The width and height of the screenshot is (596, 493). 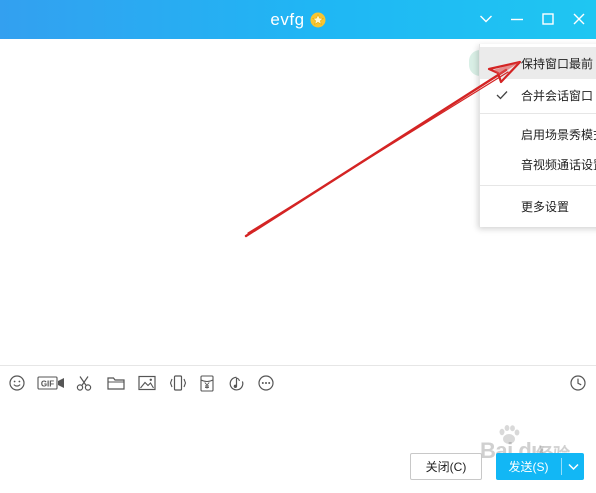 What do you see at coordinates (17, 383) in the screenshot?
I see `emoji-icon` at bounding box center [17, 383].